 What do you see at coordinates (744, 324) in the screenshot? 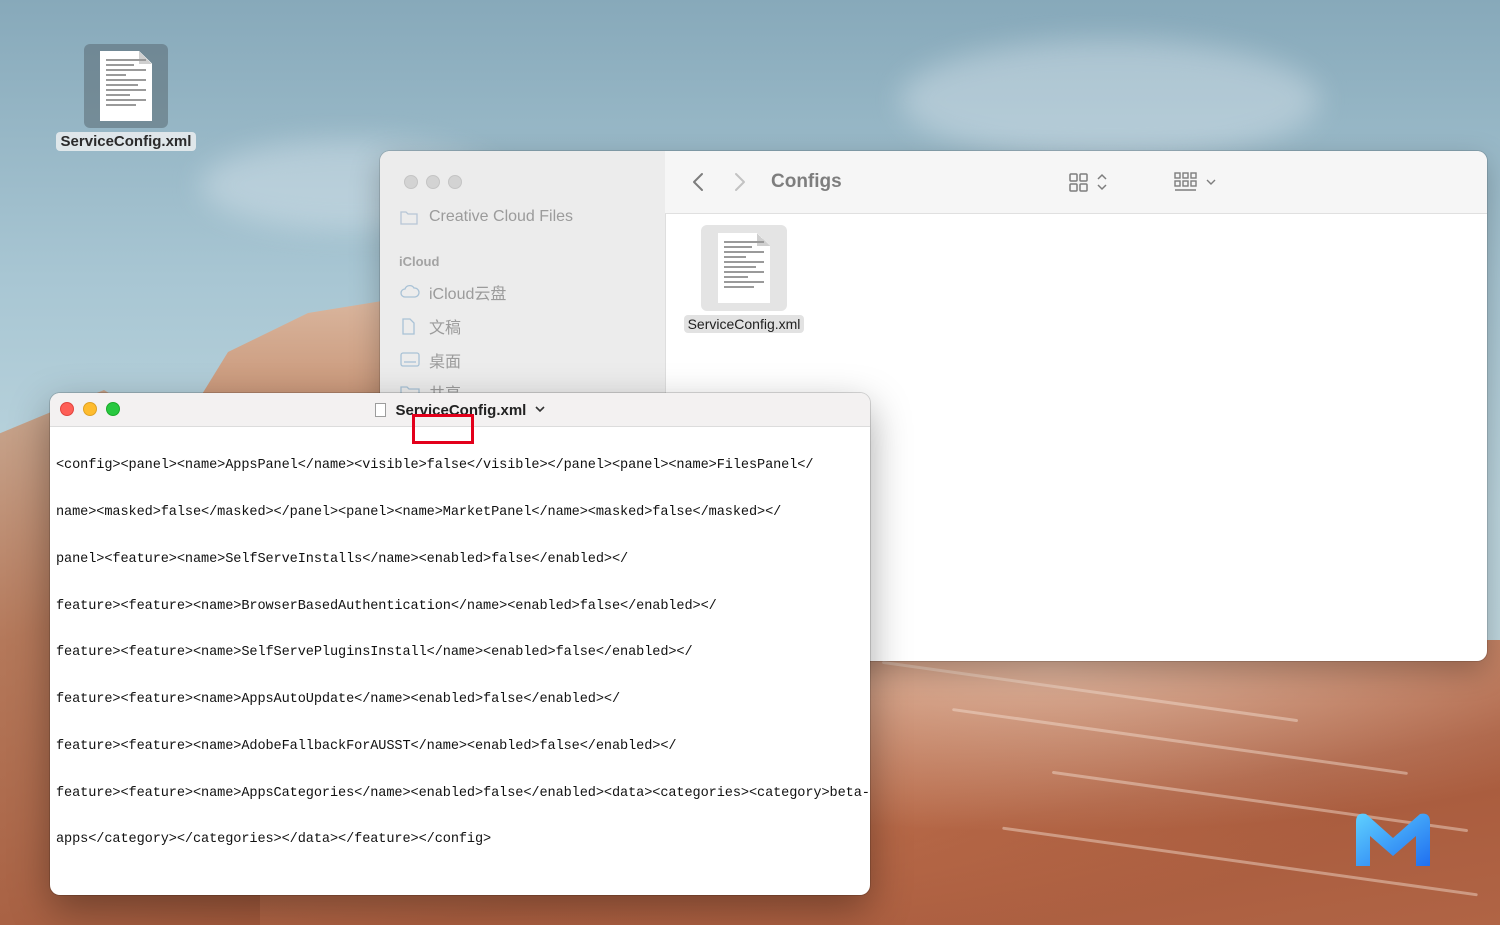
I see `finder-file-label: ServiceConfig.xml` at bounding box center [744, 324].